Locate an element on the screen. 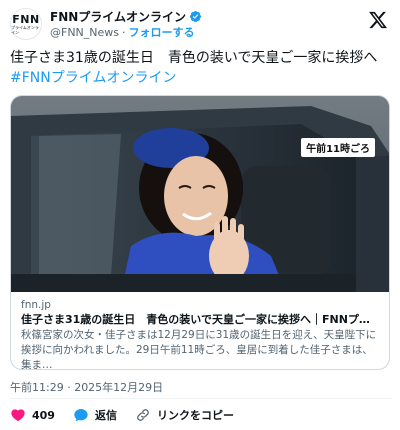  hashtag-link: #FNNプライムオンライン is located at coordinates (201, 78).